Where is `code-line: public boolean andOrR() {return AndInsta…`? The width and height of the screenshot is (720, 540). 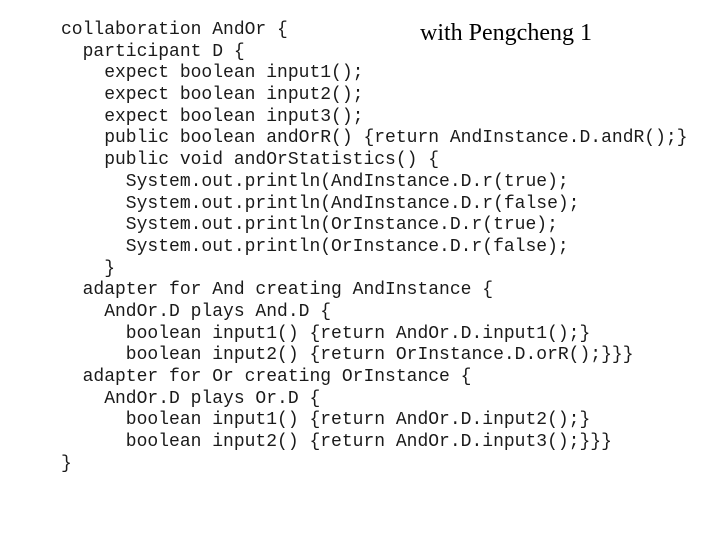 code-line: public boolean andOrR() {return AndInsta… is located at coordinates (374, 138).